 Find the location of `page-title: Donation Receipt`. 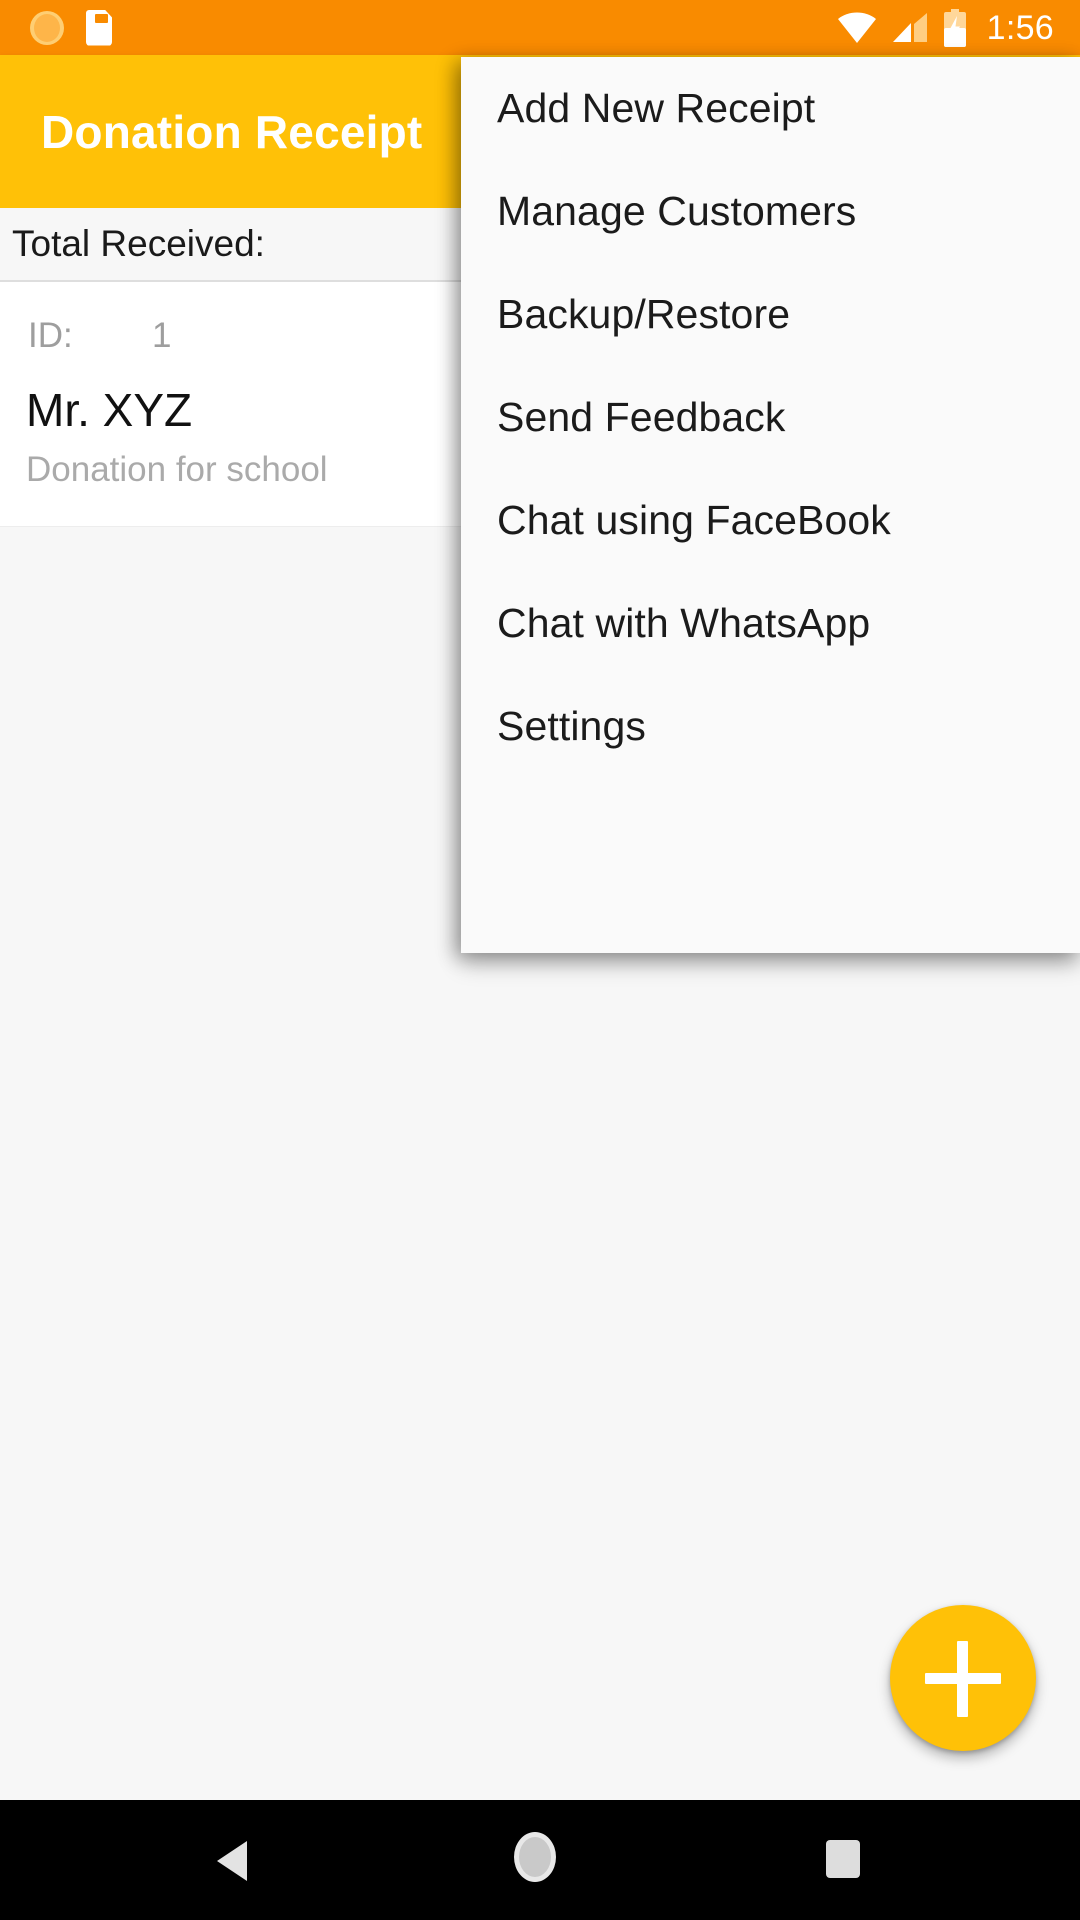

page-title: Donation Receipt is located at coordinates (232, 131).